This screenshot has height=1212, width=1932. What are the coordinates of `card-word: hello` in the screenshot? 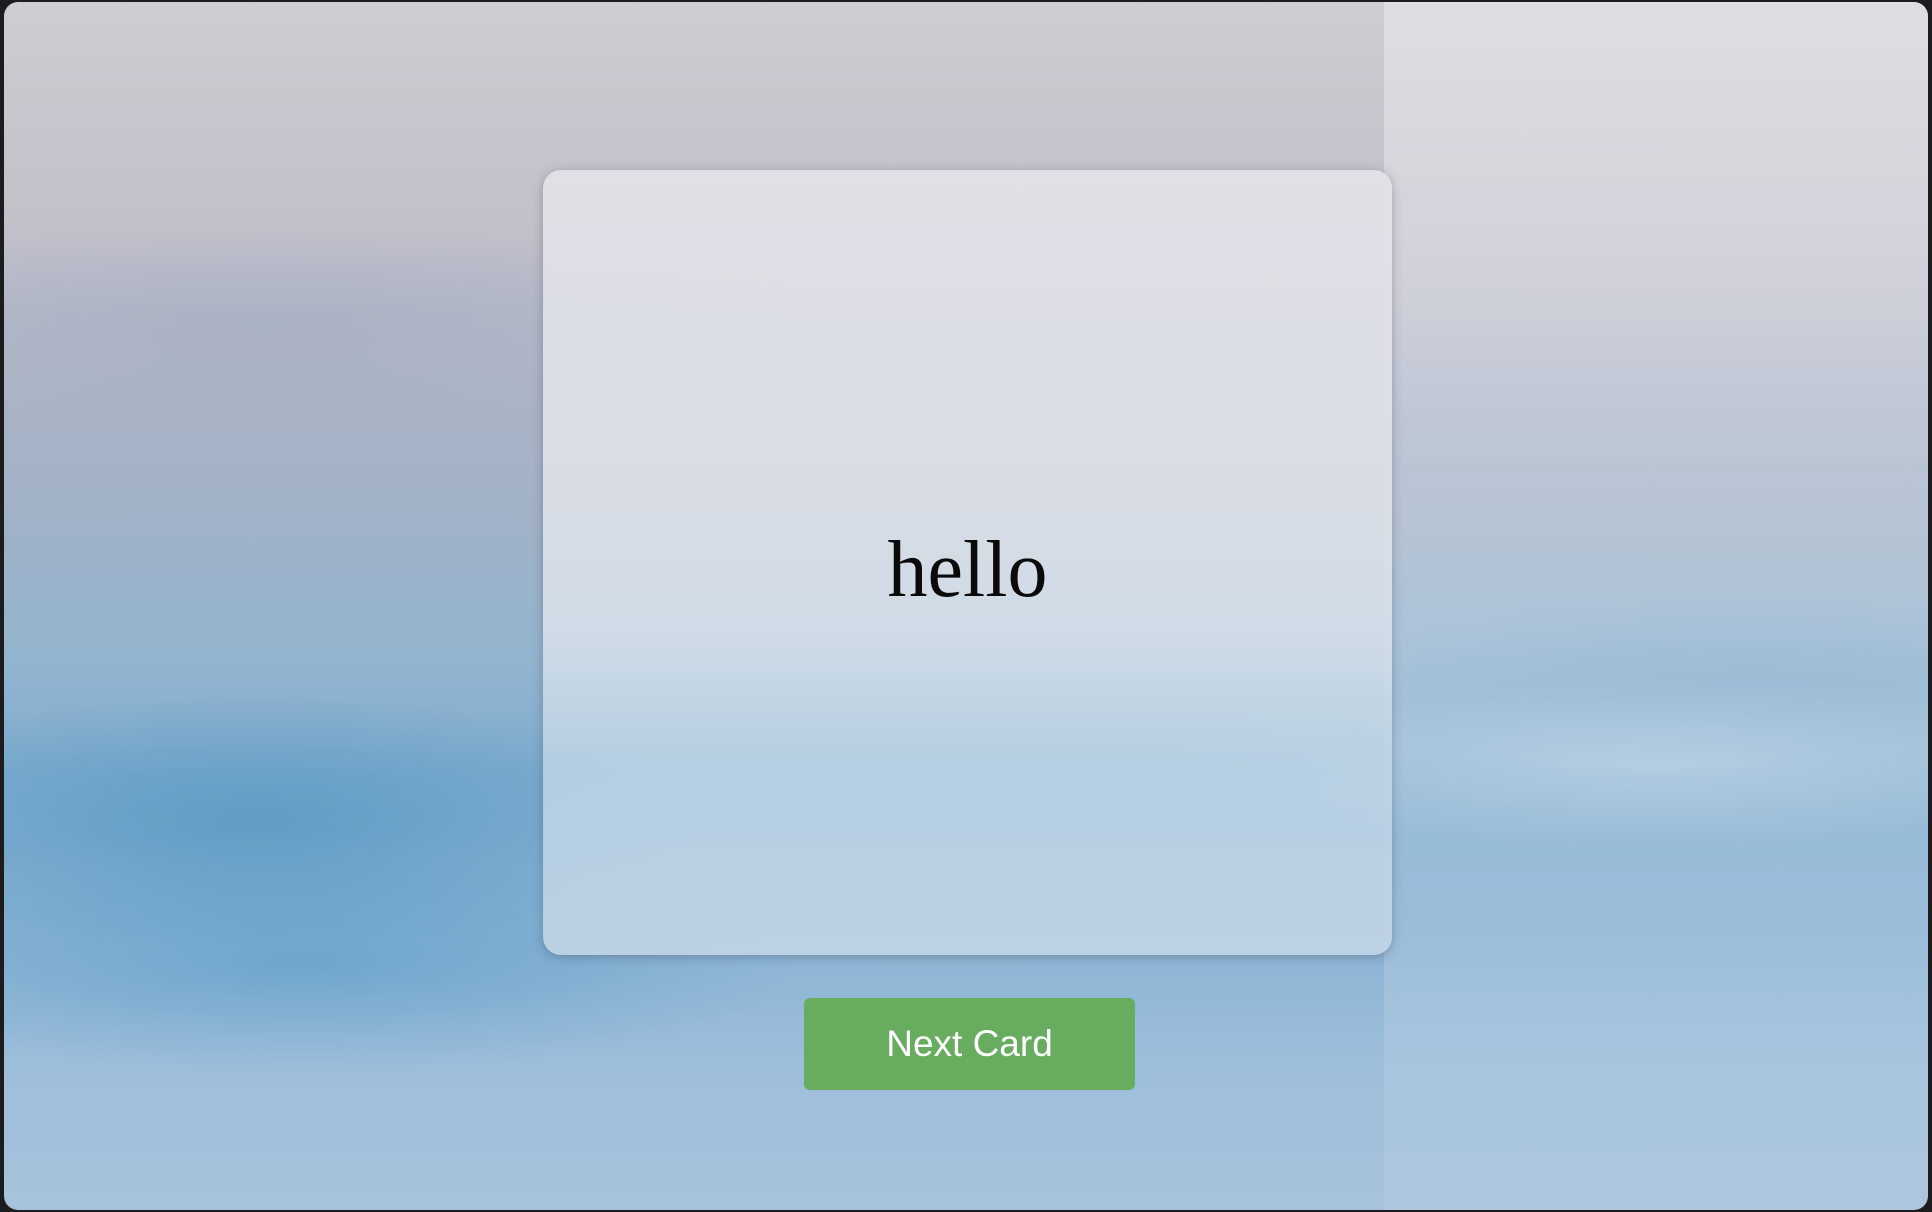 It's located at (967, 570).